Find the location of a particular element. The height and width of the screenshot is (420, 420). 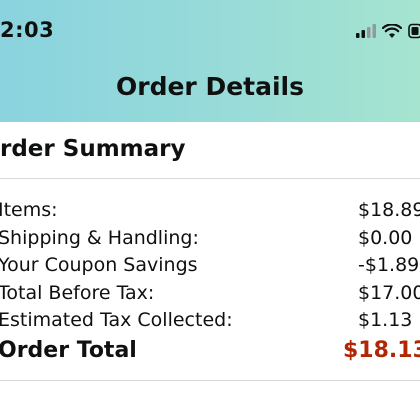

status-icons is located at coordinates (388, 31).